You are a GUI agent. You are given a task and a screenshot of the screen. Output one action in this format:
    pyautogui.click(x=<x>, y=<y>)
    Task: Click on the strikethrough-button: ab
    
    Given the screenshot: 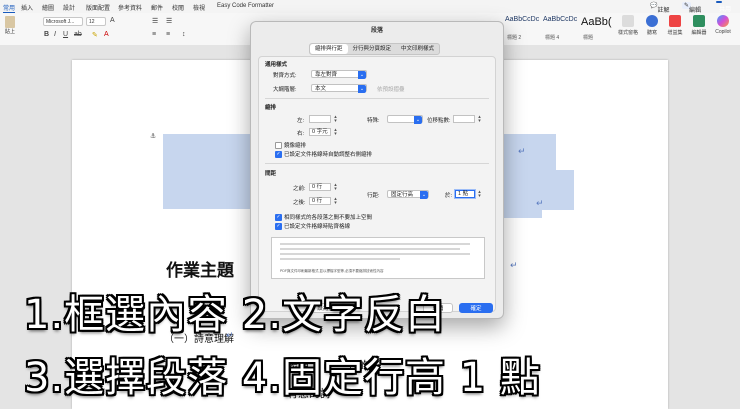 What is the action you would take?
    pyautogui.click(x=78, y=34)
    